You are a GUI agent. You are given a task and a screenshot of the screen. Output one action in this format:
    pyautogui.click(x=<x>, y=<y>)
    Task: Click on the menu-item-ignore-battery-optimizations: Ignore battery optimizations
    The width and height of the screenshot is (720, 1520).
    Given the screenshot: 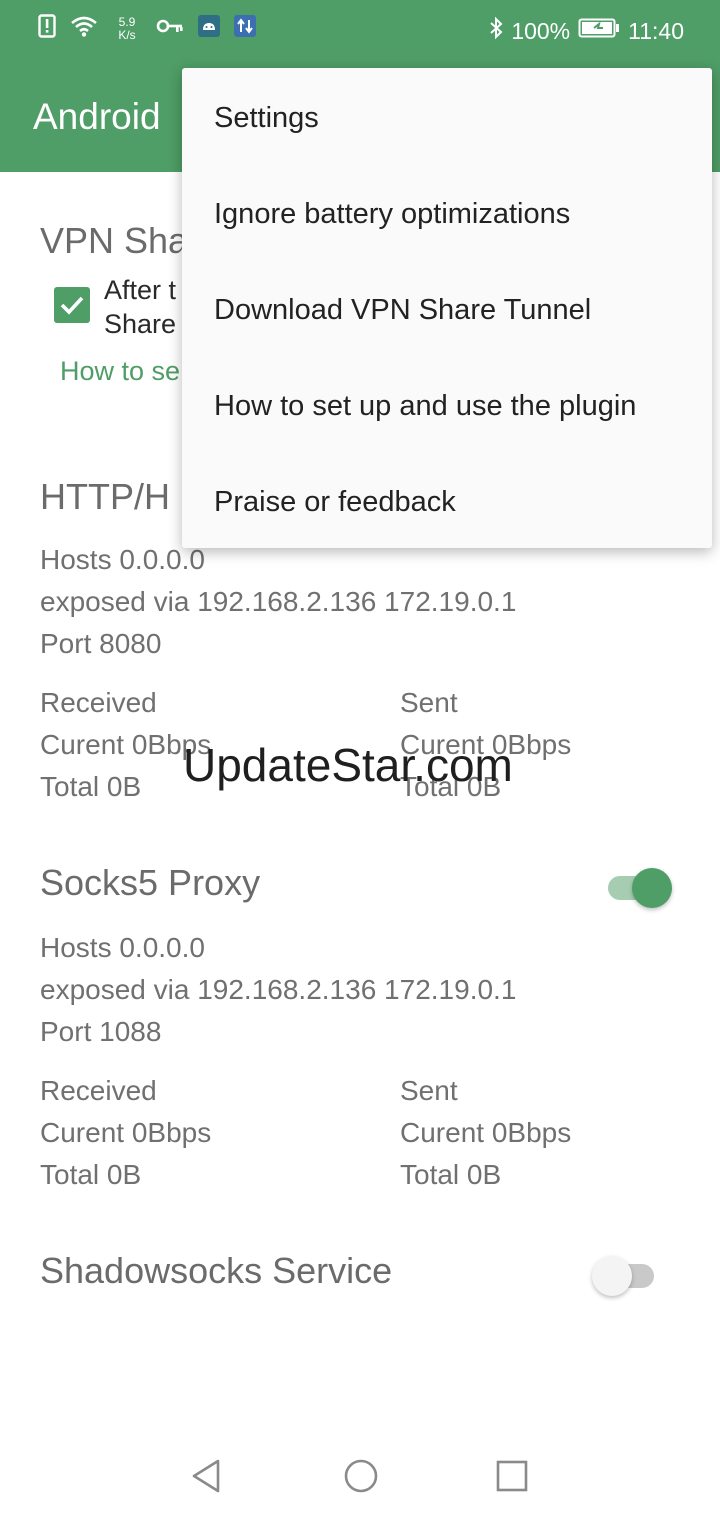 What is the action you would take?
    pyautogui.click(x=447, y=214)
    